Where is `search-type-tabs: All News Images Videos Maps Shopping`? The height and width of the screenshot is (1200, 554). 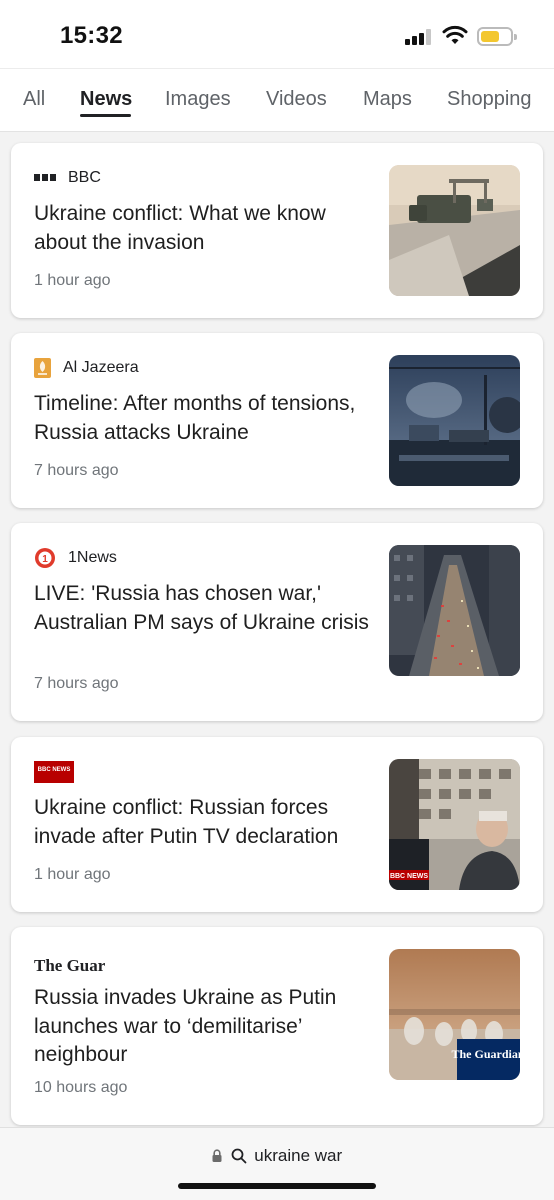
search-type-tabs: All News Images Videos Maps Shopping is located at coordinates (277, 100).